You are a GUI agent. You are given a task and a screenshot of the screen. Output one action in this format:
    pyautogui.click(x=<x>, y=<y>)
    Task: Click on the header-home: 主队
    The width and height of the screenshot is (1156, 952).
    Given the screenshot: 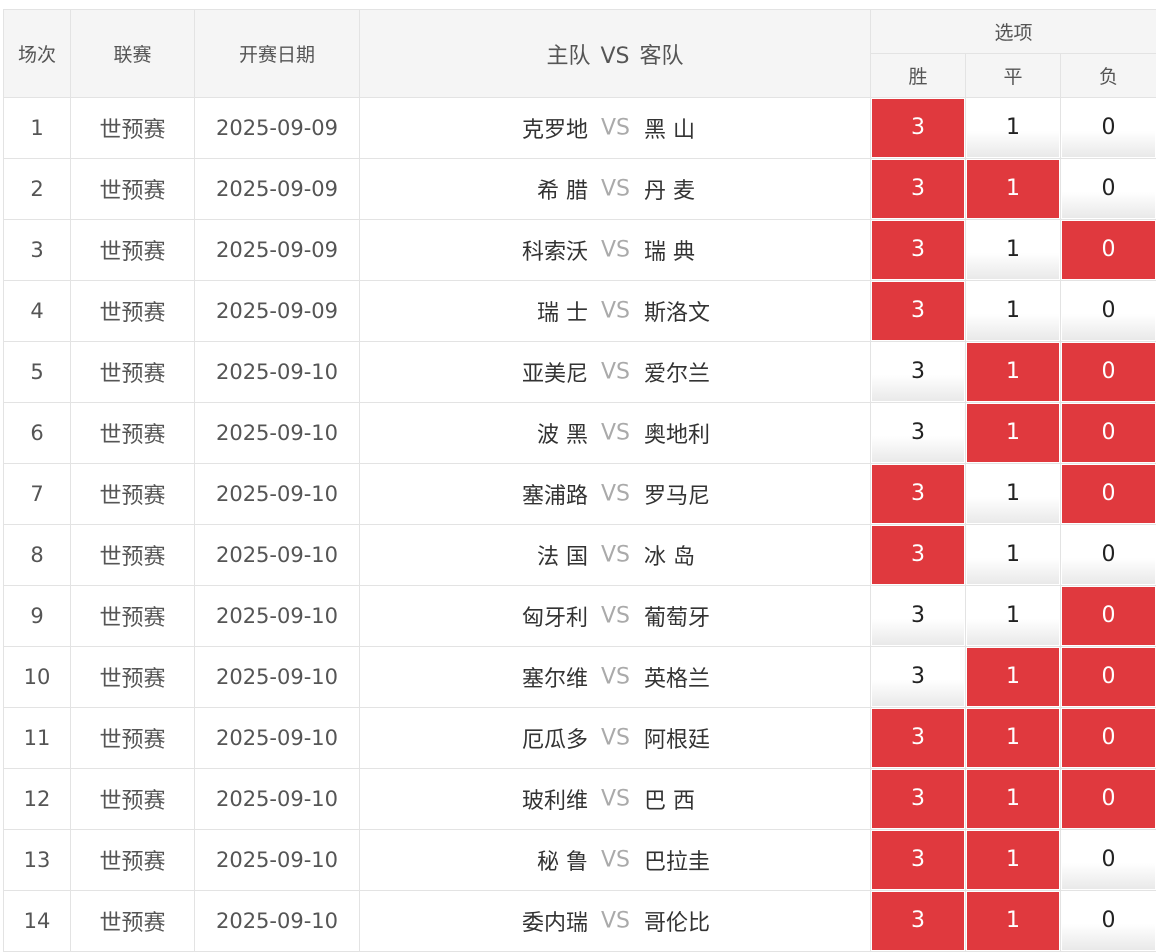 What is the action you would take?
    pyautogui.click(x=568, y=56)
    